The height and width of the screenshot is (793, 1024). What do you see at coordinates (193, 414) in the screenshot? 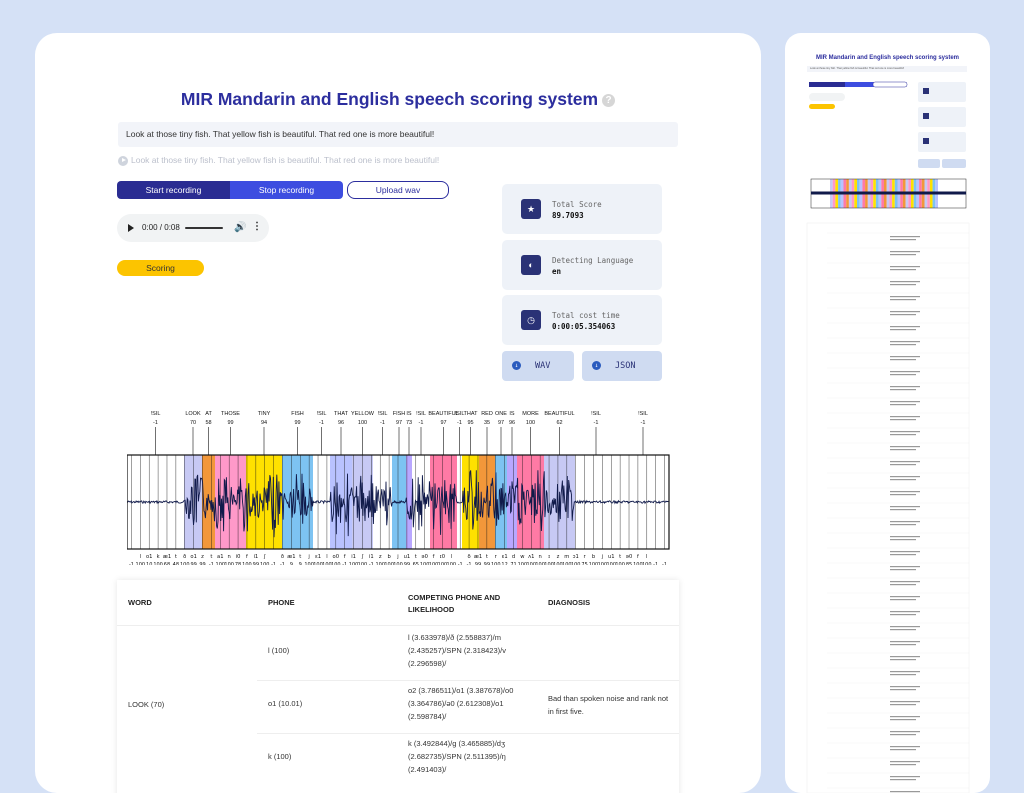
I see `word-label: LOOK` at bounding box center [193, 414].